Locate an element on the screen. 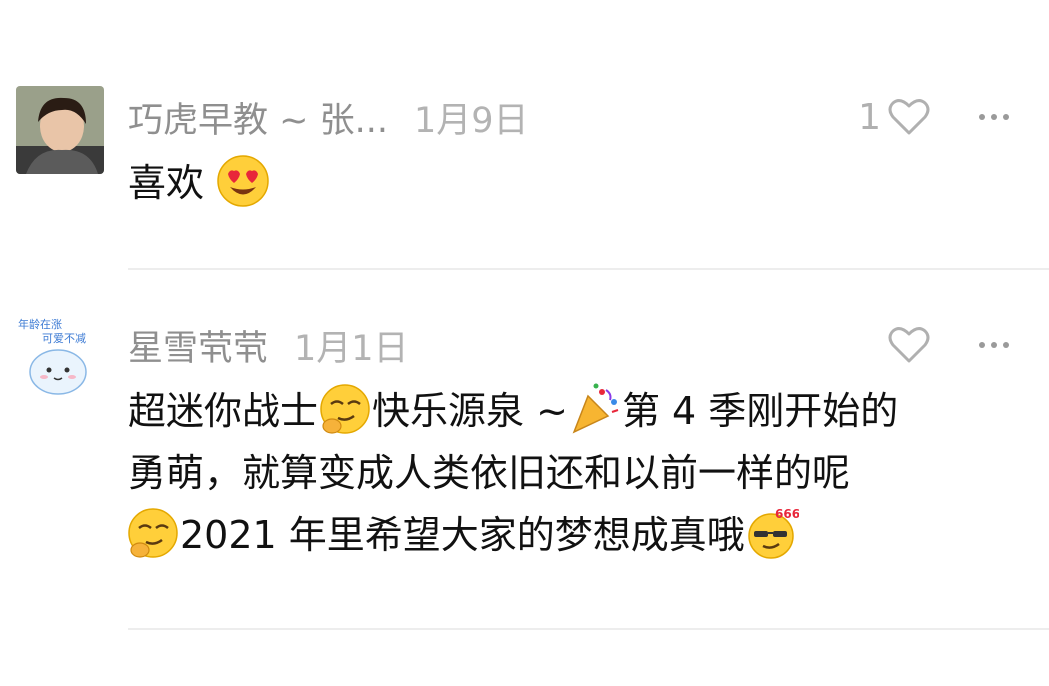 This screenshot has height=686, width=1049. heart-eyes-emoji-icon is located at coordinates (243, 181).